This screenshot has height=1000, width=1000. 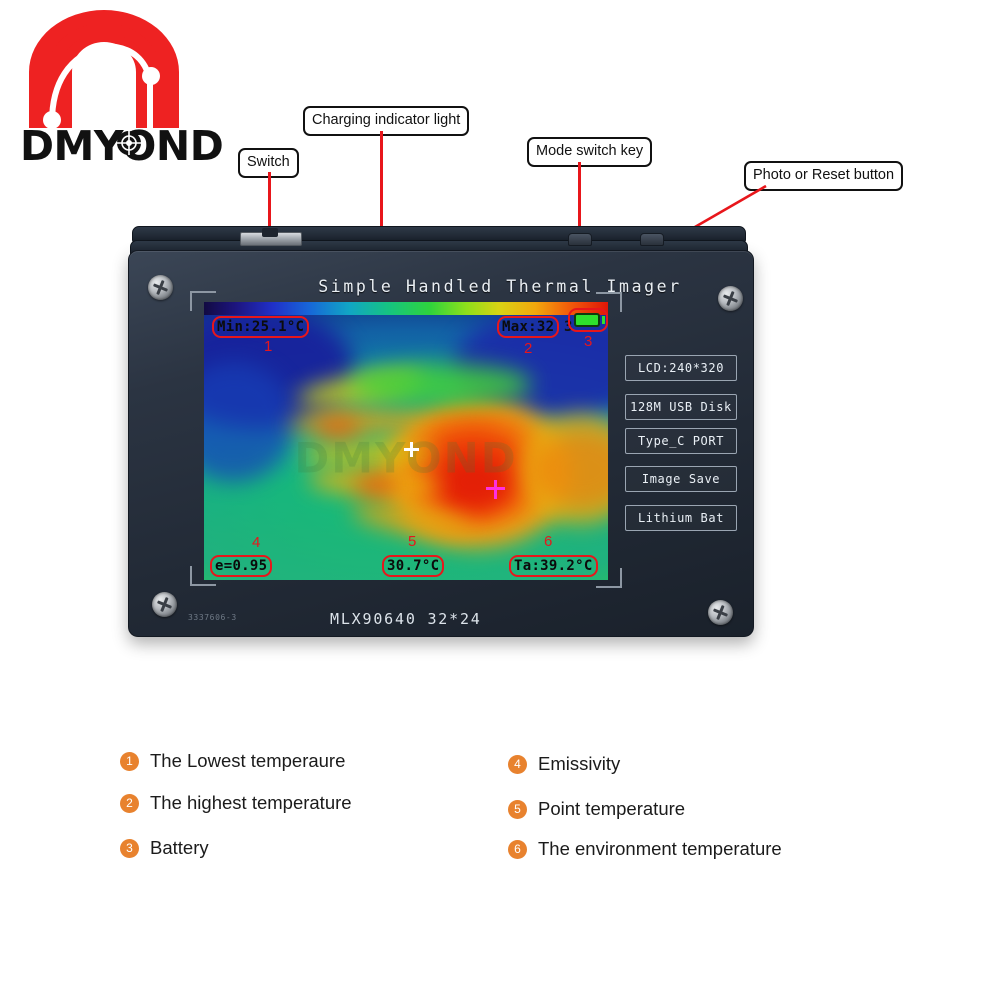 What do you see at coordinates (652, 239) in the screenshot?
I see `photo-reset-button` at bounding box center [652, 239].